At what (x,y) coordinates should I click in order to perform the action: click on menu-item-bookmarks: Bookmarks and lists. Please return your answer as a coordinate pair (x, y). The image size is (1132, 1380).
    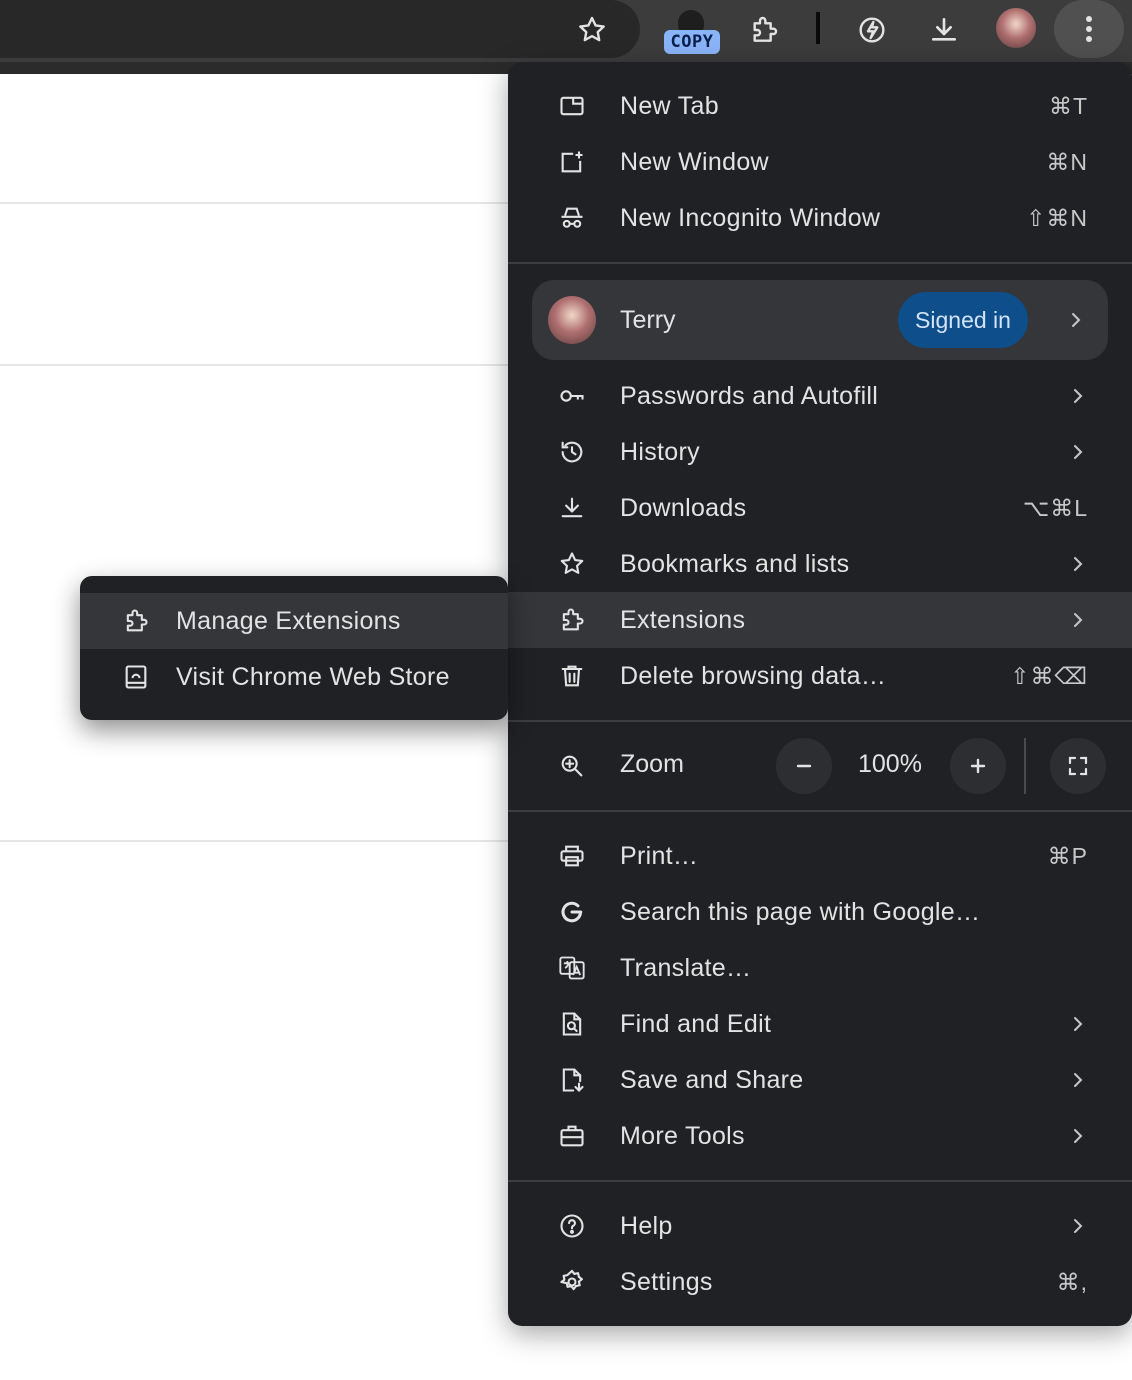
    Looking at the image, I should click on (820, 564).